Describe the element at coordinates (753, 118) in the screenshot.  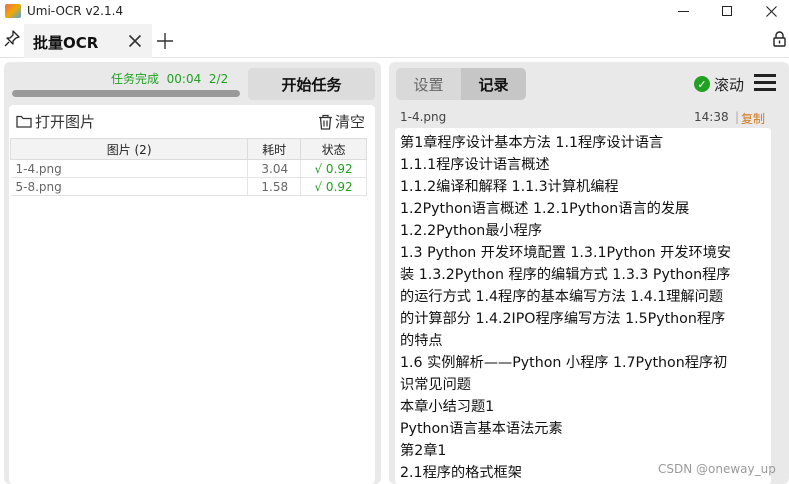
I see `copy-link: 复制` at that location.